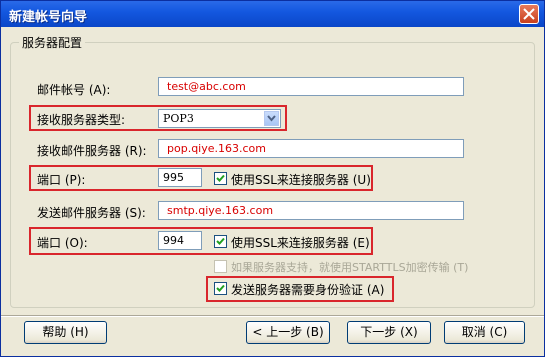 The width and height of the screenshot is (547, 359). I want to click on window-title: 新建帐号向导, so click(48, 17).